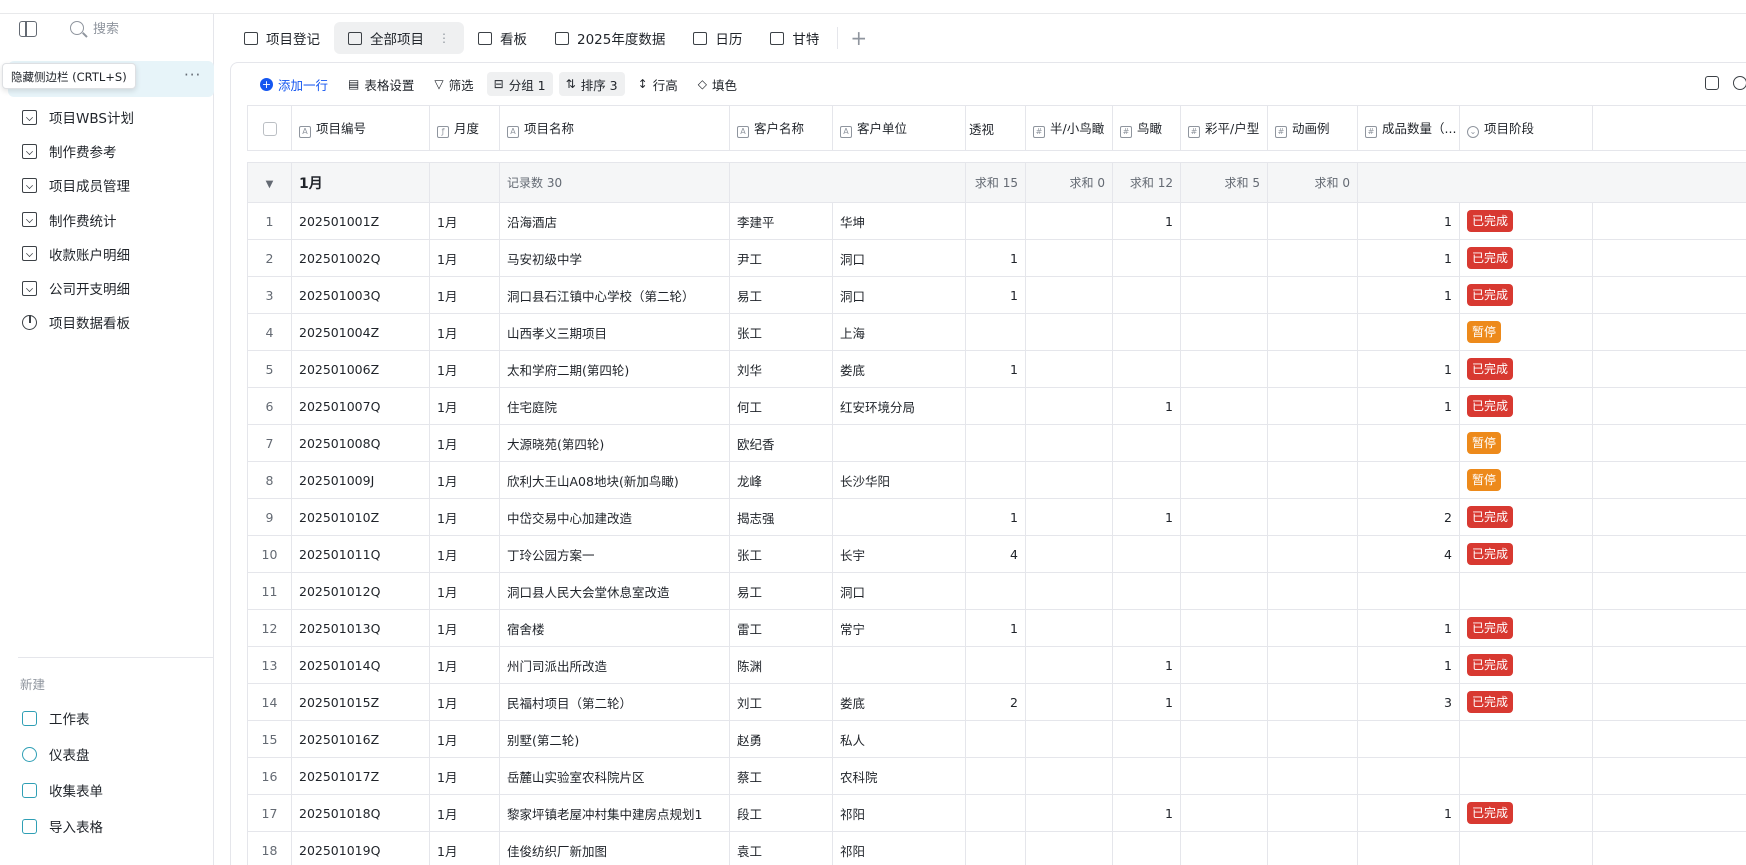 The image size is (1746, 865). I want to click on col-header-donghua: # 动画例, so click(1312, 128).